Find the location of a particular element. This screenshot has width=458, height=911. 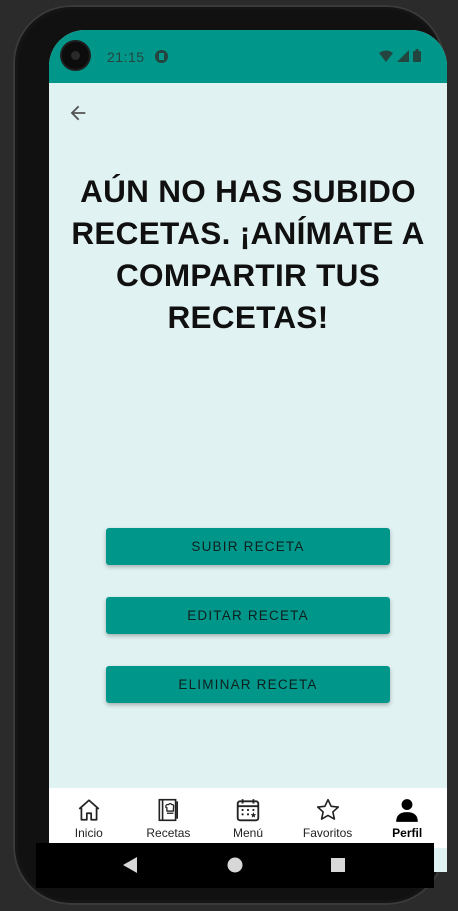

home-circle-icon is located at coordinates (235, 865).